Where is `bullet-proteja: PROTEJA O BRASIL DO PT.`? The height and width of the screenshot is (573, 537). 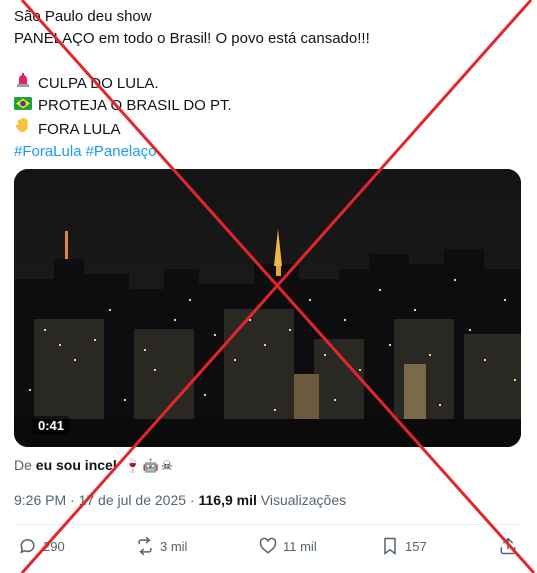 bullet-proteja: PROTEJA O BRASIL DO PT. is located at coordinates (269, 106).